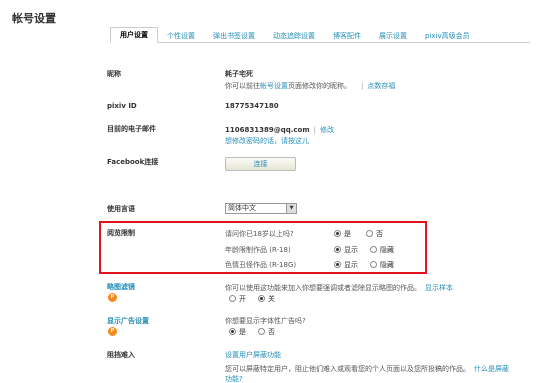 This screenshot has height=383, width=545. Describe the element at coordinates (122, 106) in the screenshot. I see `pixiv-id-label: pixiv ID` at that location.